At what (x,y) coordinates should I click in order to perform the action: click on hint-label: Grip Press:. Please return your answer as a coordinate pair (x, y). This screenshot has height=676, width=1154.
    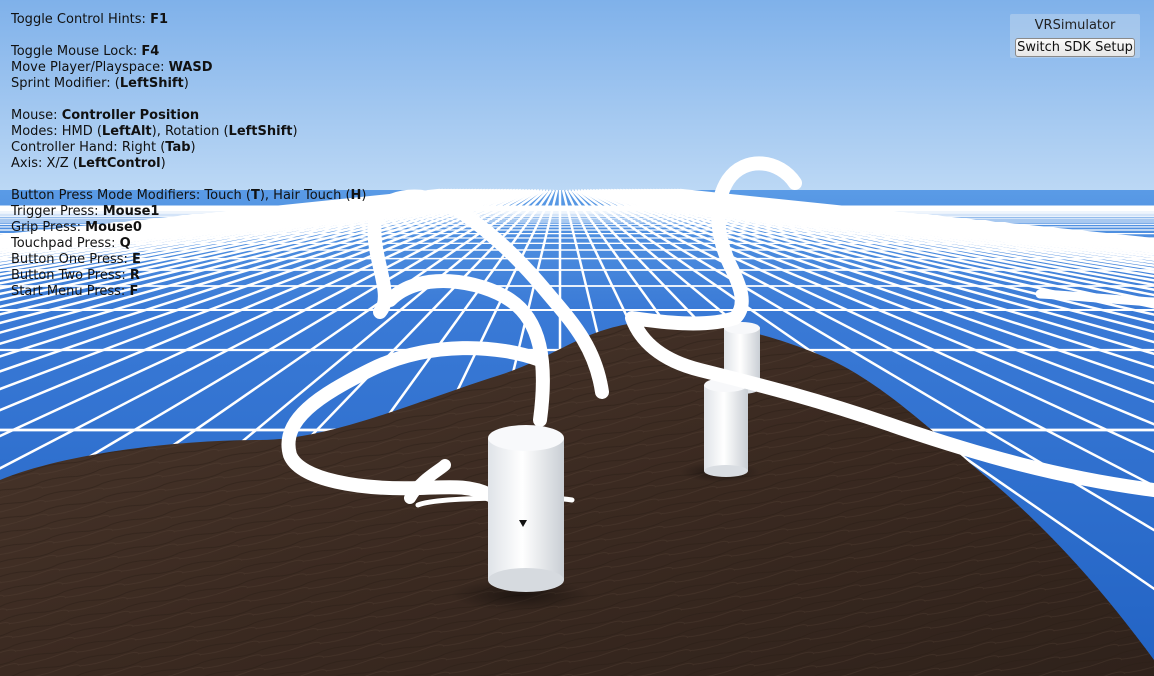
    Looking at the image, I should click on (48, 227).